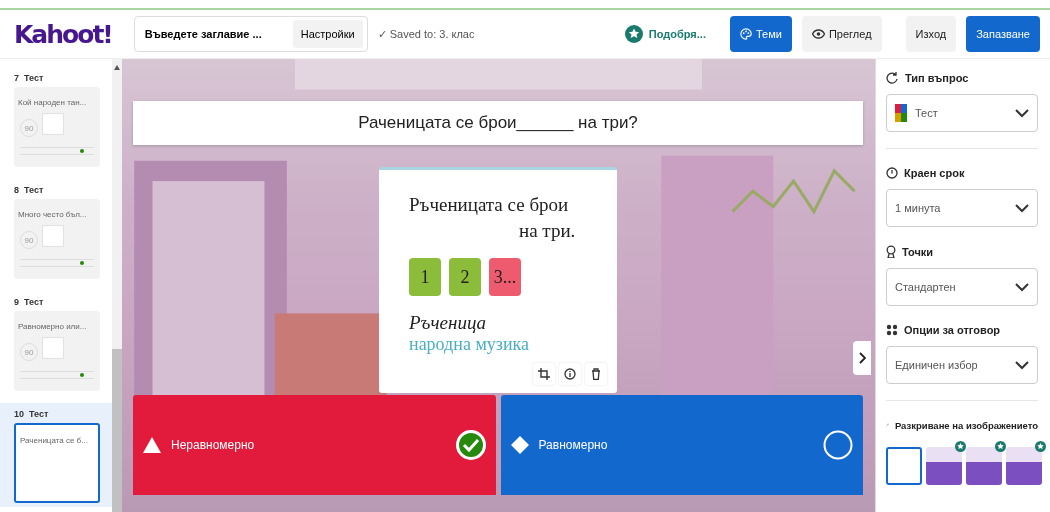 Image resolution: width=1050 pixels, height=512 pixels. What do you see at coordinates (57, 127) in the screenshot?
I see `slide-thumbnail: Кой народен тан... 90` at bounding box center [57, 127].